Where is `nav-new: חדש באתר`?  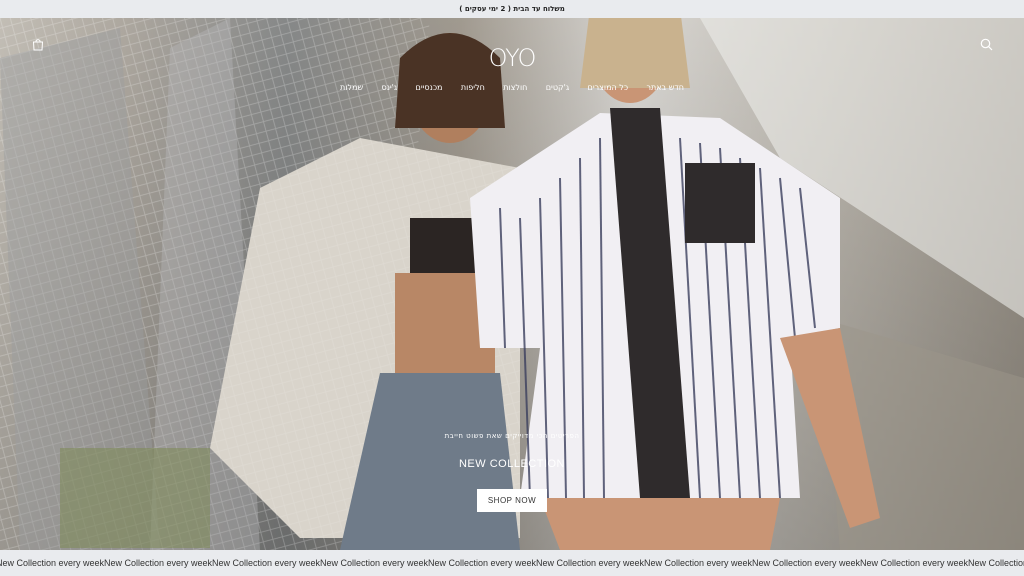 nav-new: חדש באתר is located at coordinates (665, 87).